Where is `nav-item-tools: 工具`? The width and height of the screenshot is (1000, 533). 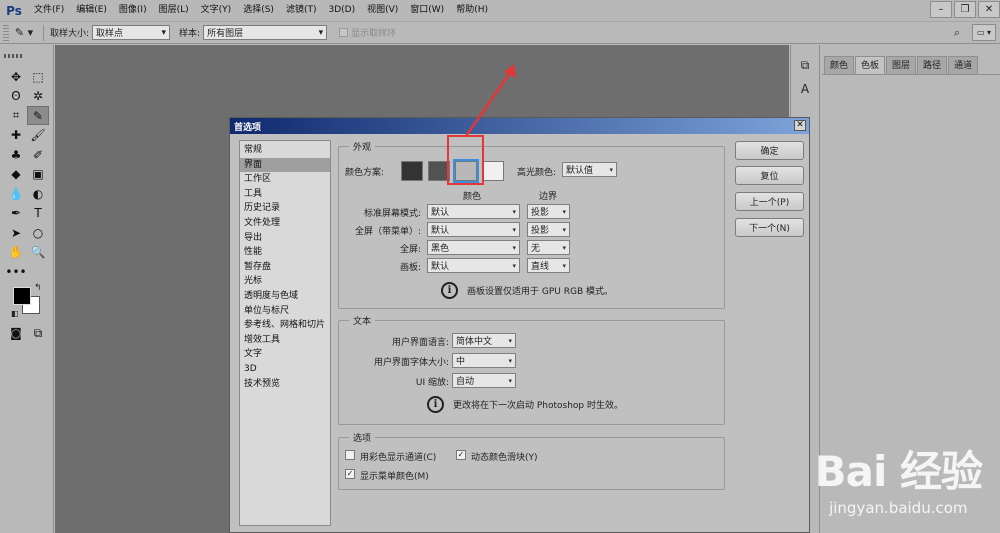 nav-item-tools: 工具 is located at coordinates (285, 194).